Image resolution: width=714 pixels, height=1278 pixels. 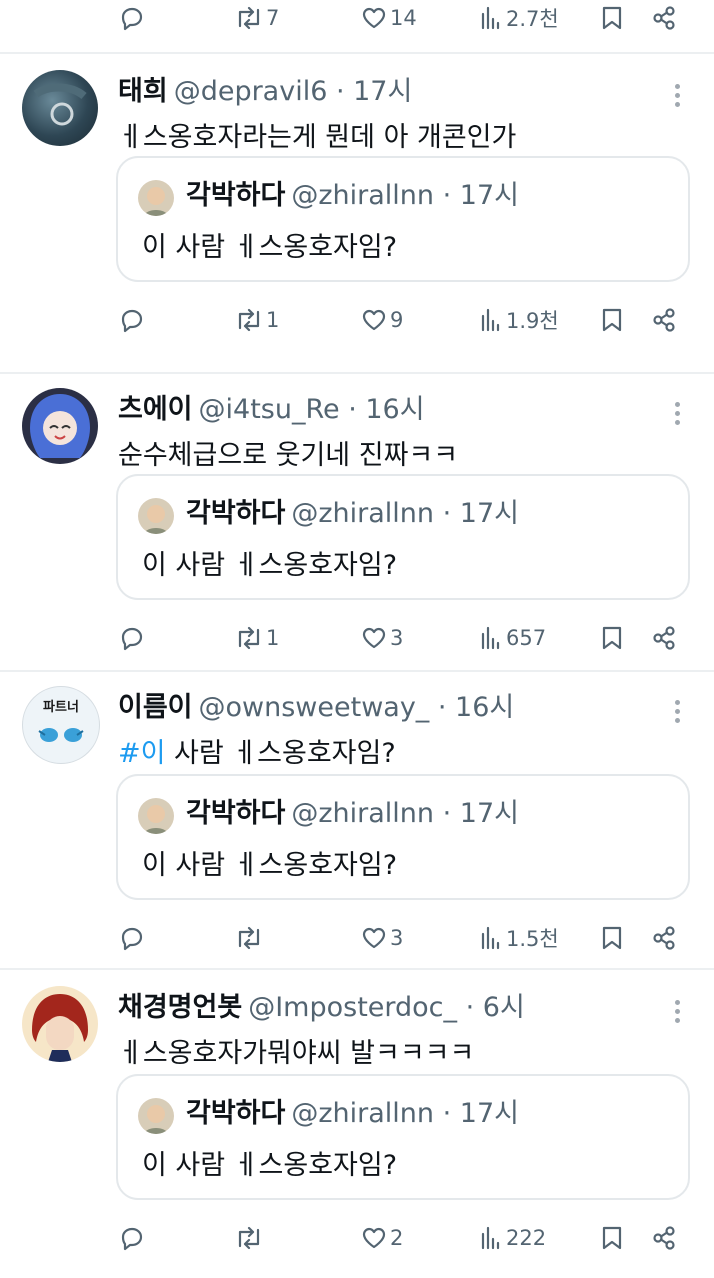 What do you see at coordinates (532, 19) in the screenshot?
I see `views-count: 2.7천` at bounding box center [532, 19].